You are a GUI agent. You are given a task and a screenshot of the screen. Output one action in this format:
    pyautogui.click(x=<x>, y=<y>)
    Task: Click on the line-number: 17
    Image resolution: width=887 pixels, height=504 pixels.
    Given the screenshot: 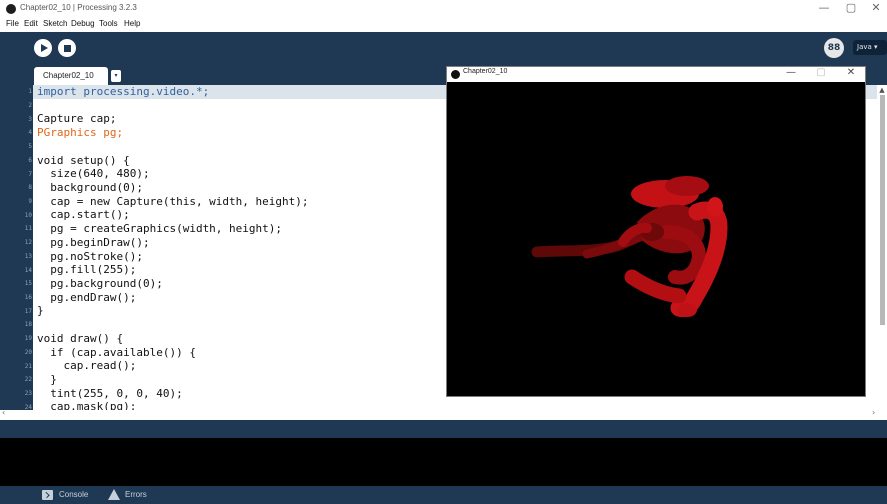 What is the action you would take?
    pyautogui.click(x=28, y=311)
    